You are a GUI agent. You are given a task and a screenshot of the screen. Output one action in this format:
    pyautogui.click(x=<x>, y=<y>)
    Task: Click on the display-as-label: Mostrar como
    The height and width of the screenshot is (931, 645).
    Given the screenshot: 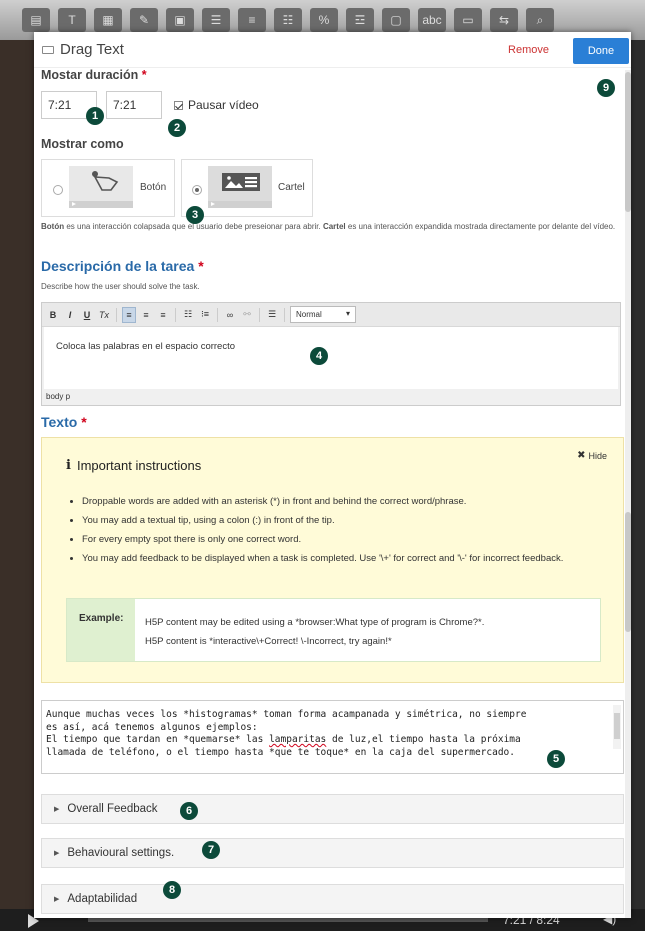 What is the action you would take?
    pyautogui.click(x=82, y=144)
    